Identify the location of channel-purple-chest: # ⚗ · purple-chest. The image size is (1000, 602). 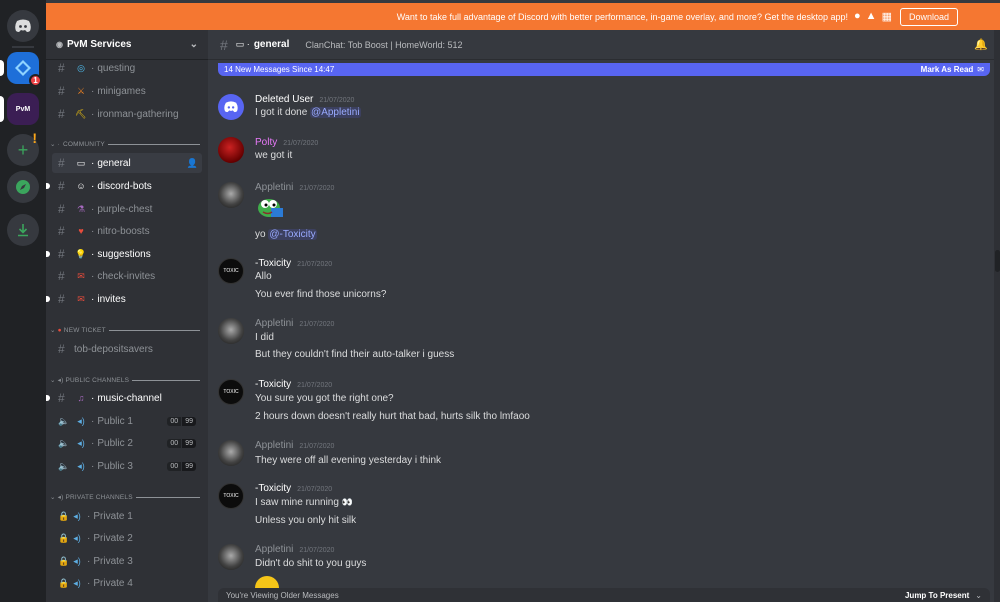
(127, 209).